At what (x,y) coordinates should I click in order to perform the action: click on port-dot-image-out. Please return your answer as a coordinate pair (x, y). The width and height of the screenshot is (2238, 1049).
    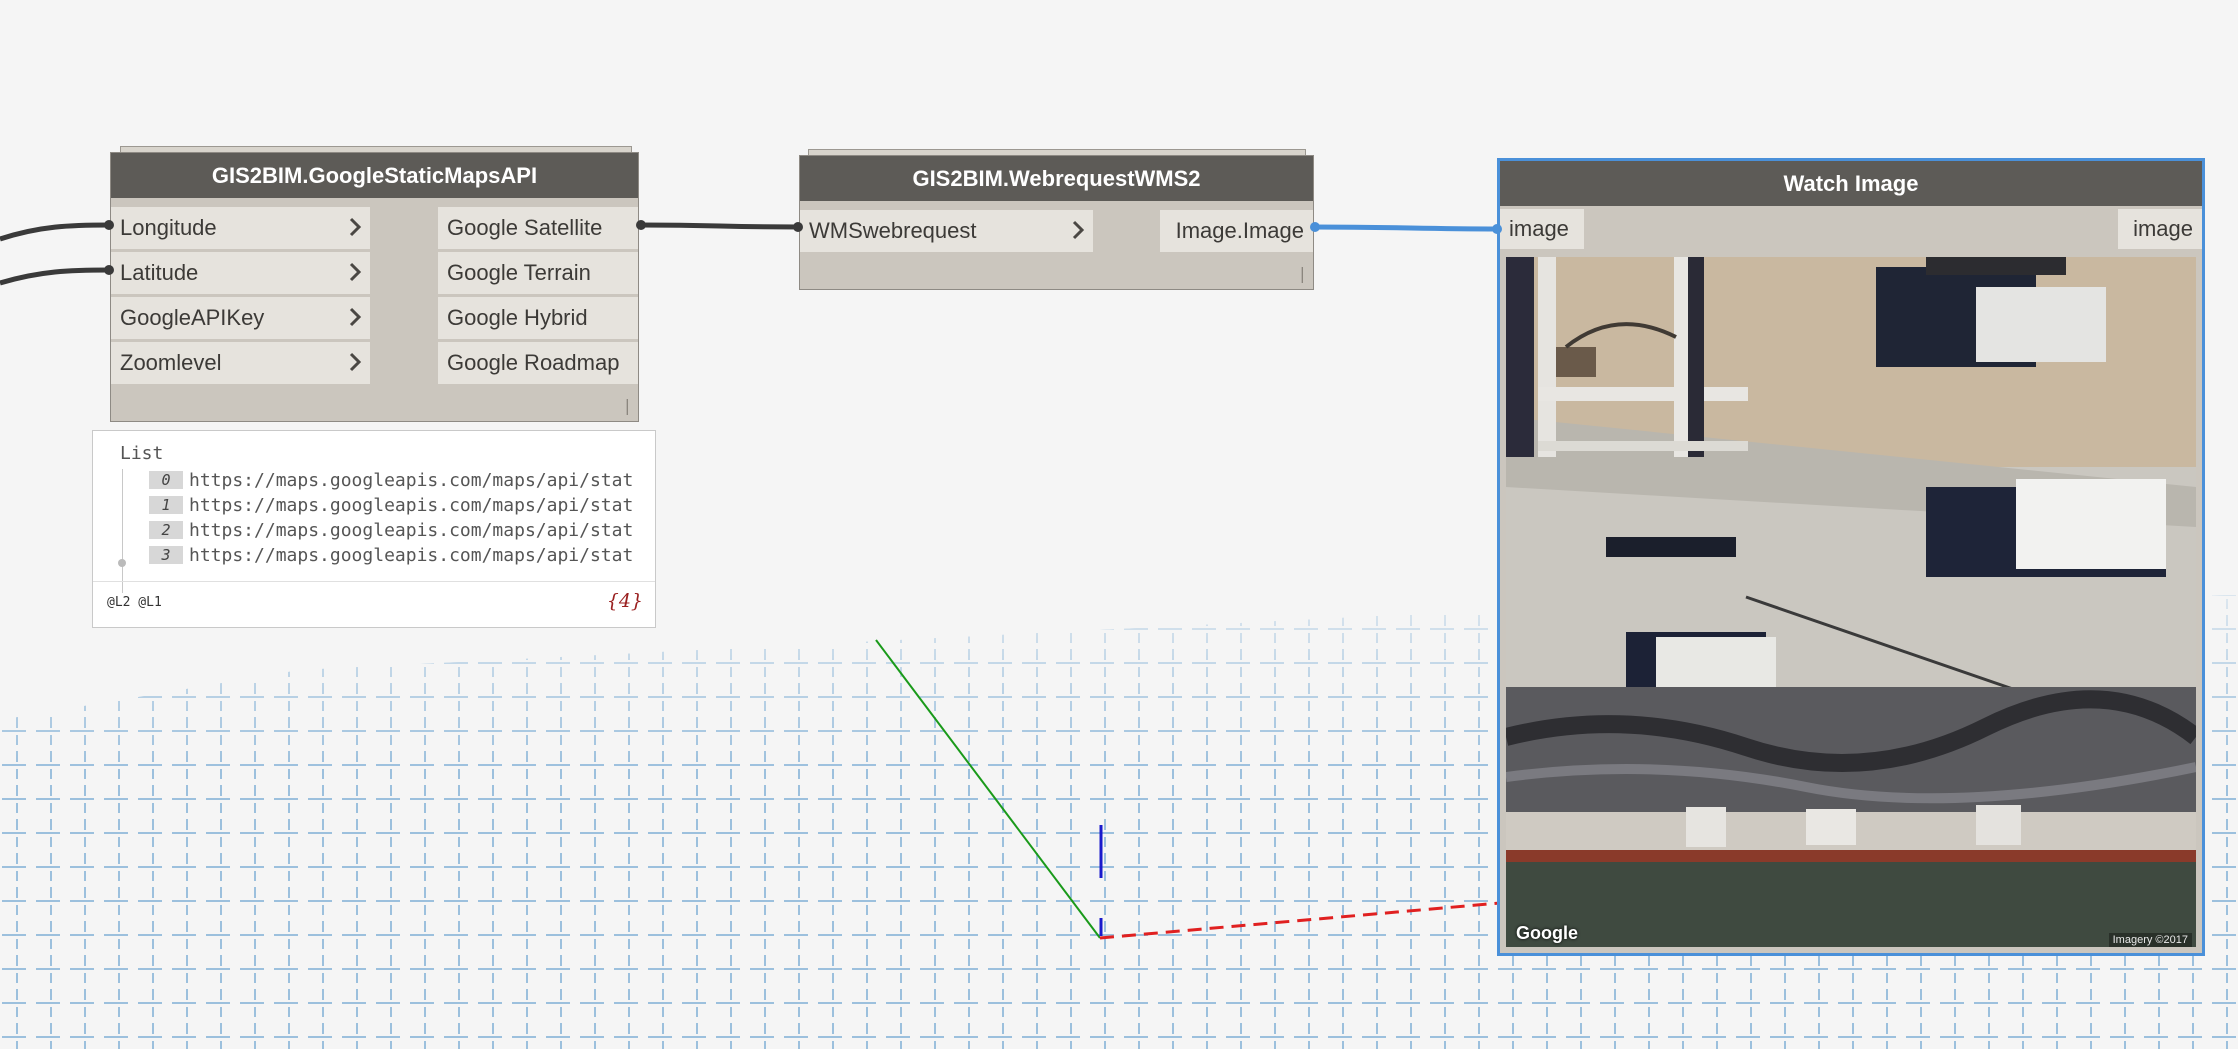
    Looking at the image, I should click on (1315, 227).